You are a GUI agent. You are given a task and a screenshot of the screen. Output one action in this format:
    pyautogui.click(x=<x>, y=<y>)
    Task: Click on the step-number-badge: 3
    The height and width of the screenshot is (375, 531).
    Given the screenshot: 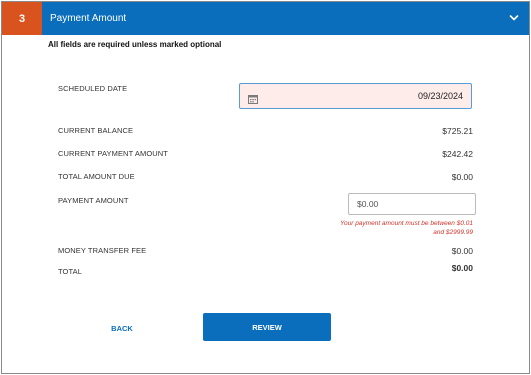 What is the action you would take?
    pyautogui.click(x=22, y=18)
    